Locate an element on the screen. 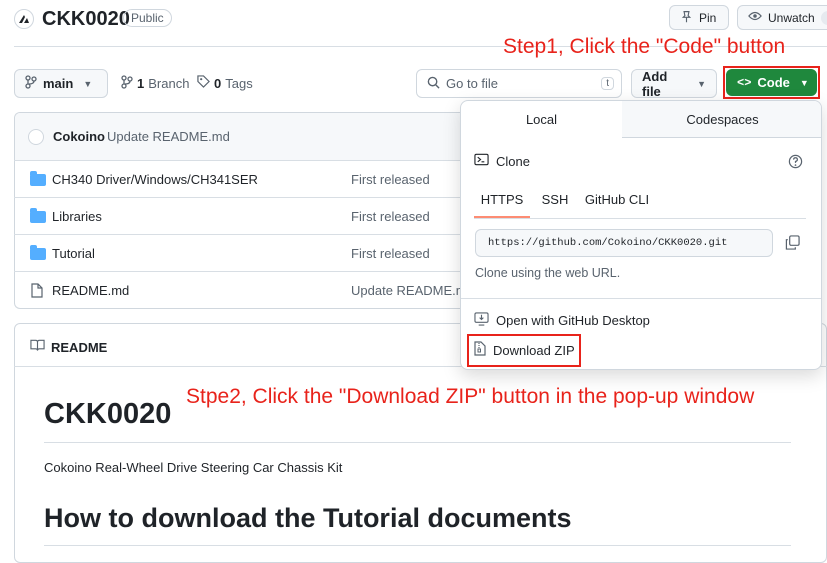 The image size is (827, 563). clone-url-field: https://github.com/Cokoino/CKK0020.git is located at coordinates (624, 243).